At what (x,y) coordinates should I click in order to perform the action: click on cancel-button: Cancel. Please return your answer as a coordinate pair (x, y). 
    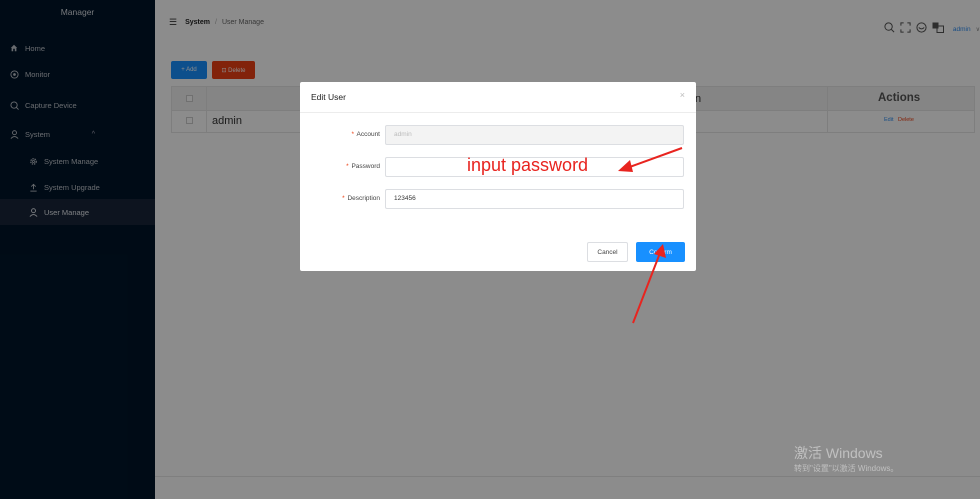
    Looking at the image, I should click on (607, 252).